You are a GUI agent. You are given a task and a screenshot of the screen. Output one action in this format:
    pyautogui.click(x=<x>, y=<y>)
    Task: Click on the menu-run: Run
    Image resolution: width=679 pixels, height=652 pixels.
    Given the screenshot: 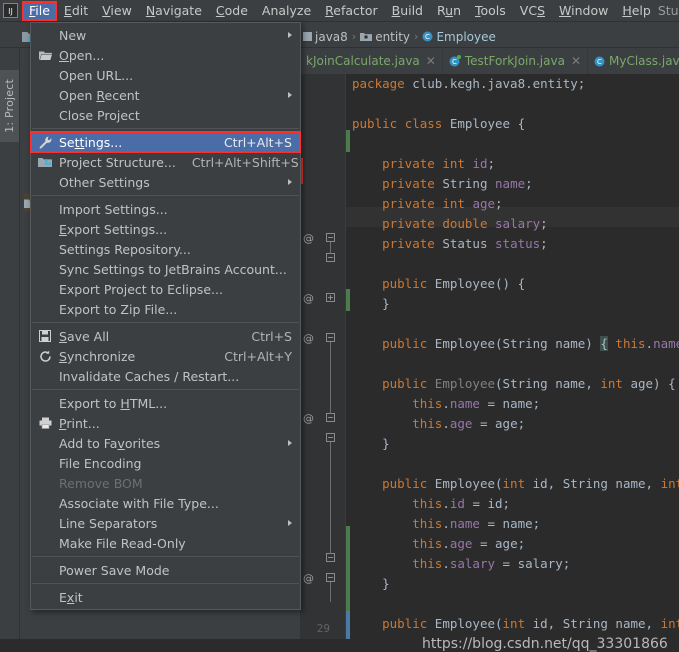 What is the action you would take?
    pyautogui.click(x=449, y=11)
    